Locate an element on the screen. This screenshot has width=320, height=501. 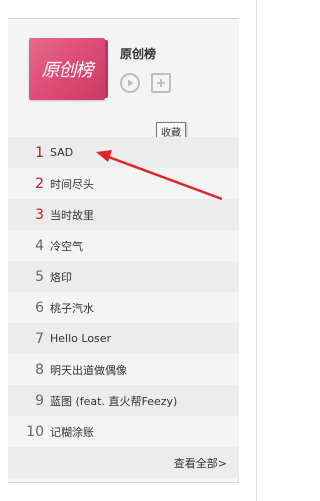
song-rank: 8 is located at coordinates (39, 369).